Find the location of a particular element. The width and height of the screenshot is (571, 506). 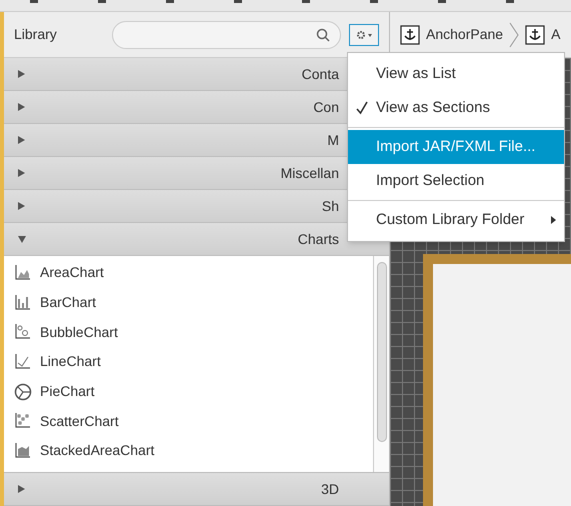

settings-button is located at coordinates (364, 35).